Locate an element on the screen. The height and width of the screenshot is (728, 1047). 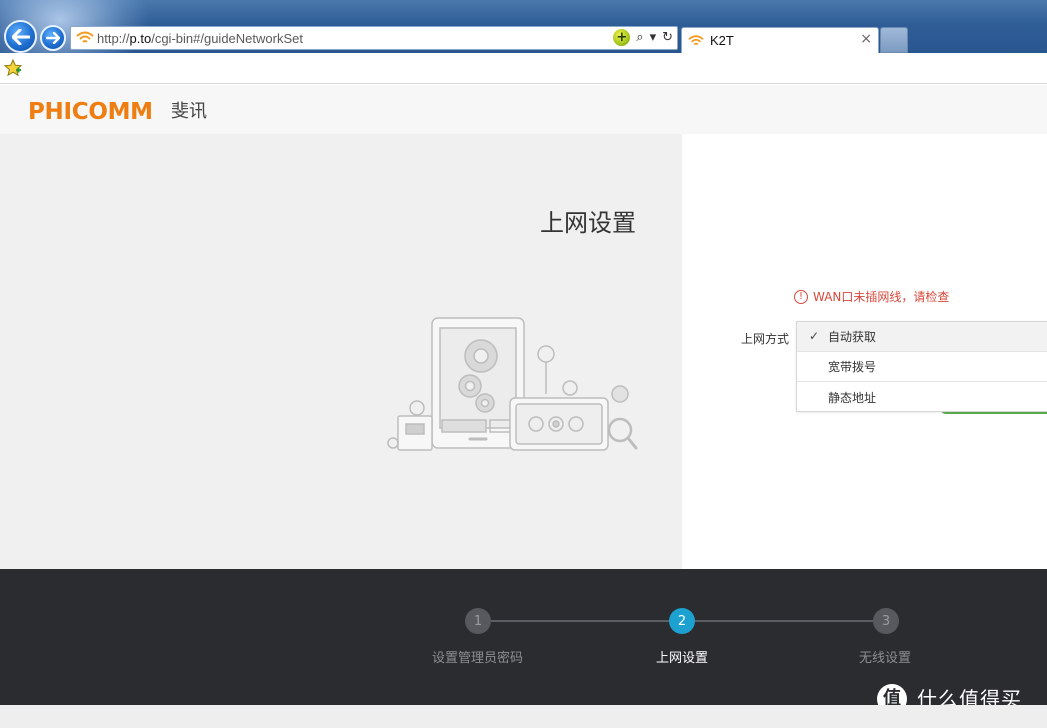
arrow-left-icon is located at coordinates (20, 36).